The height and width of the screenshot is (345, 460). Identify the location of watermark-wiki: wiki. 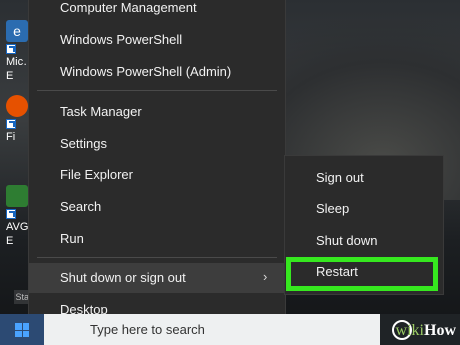
(409, 330).